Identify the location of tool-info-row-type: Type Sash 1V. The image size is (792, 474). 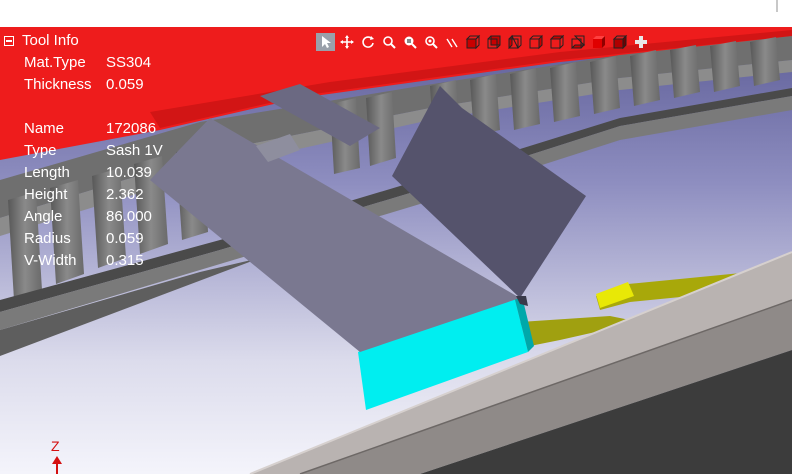
(104, 151).